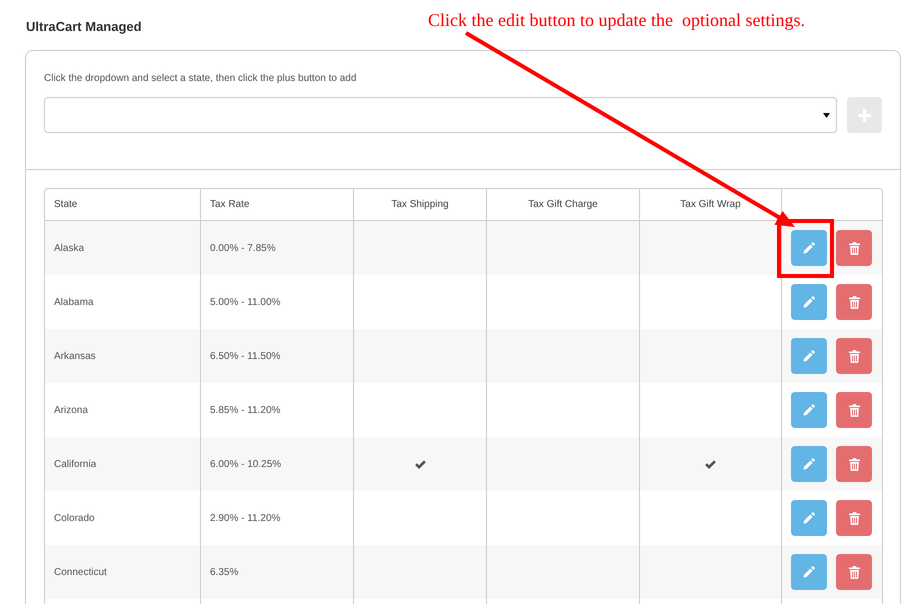 Image resolution: width=907 pixels, height=604 pixels. Describe the element at coordinates (245, 410) in the screenshot. I see `table-cell: 5.85% - 11.20%` at that location.